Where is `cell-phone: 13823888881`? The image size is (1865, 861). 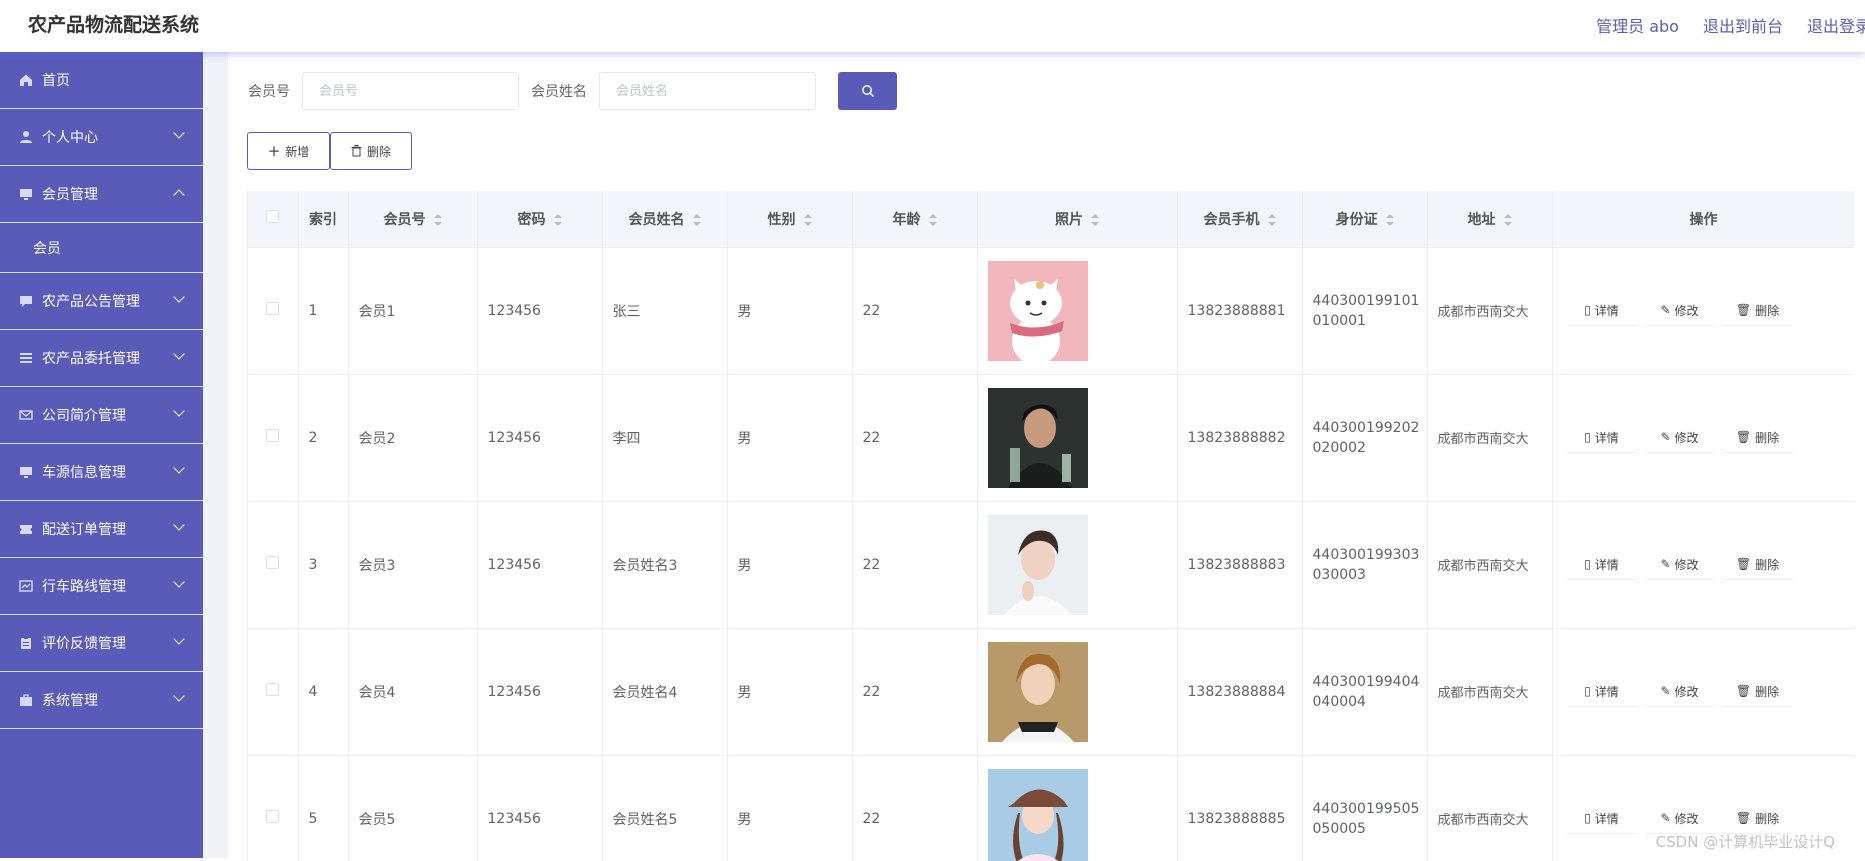
cell-phone: 13823888881 is located at coordinates (1239, 310).